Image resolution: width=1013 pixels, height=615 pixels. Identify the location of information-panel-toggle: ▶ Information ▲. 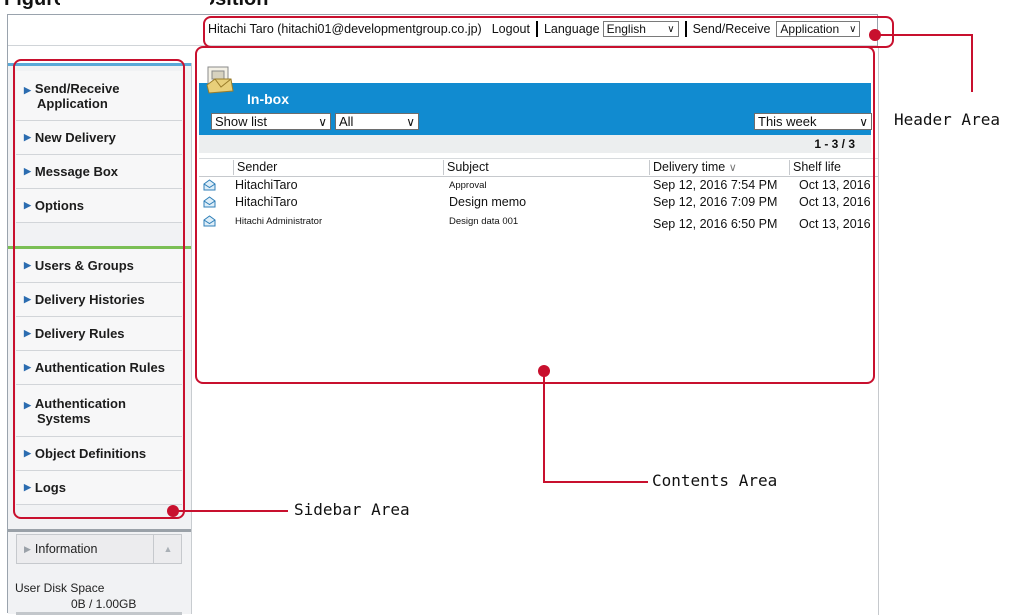
(99, 549).